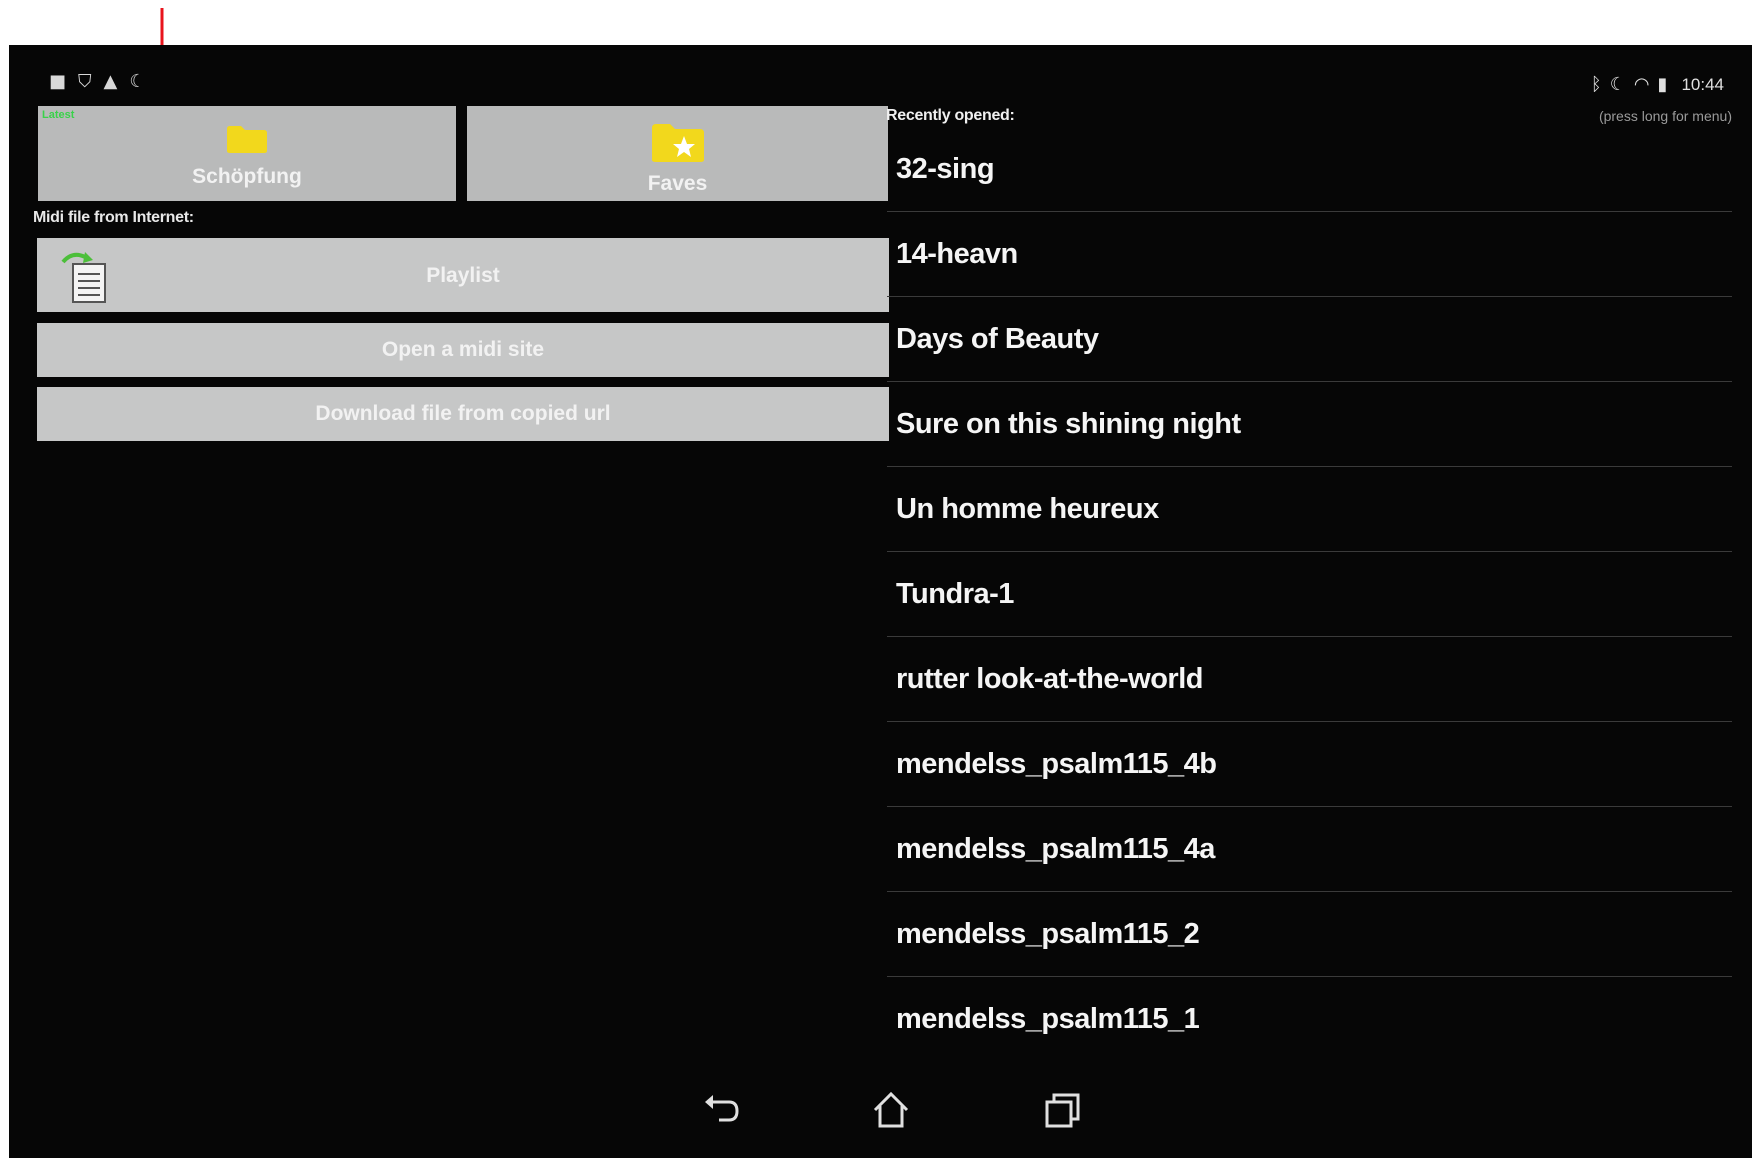 Image resolution: width=1752 pixels, height=1158 pixels. What do you see at coordinates (247, 153) in the screenshot?
I see `current-folder-button: Latest Schöpfung` at bounding box center [247, 153].